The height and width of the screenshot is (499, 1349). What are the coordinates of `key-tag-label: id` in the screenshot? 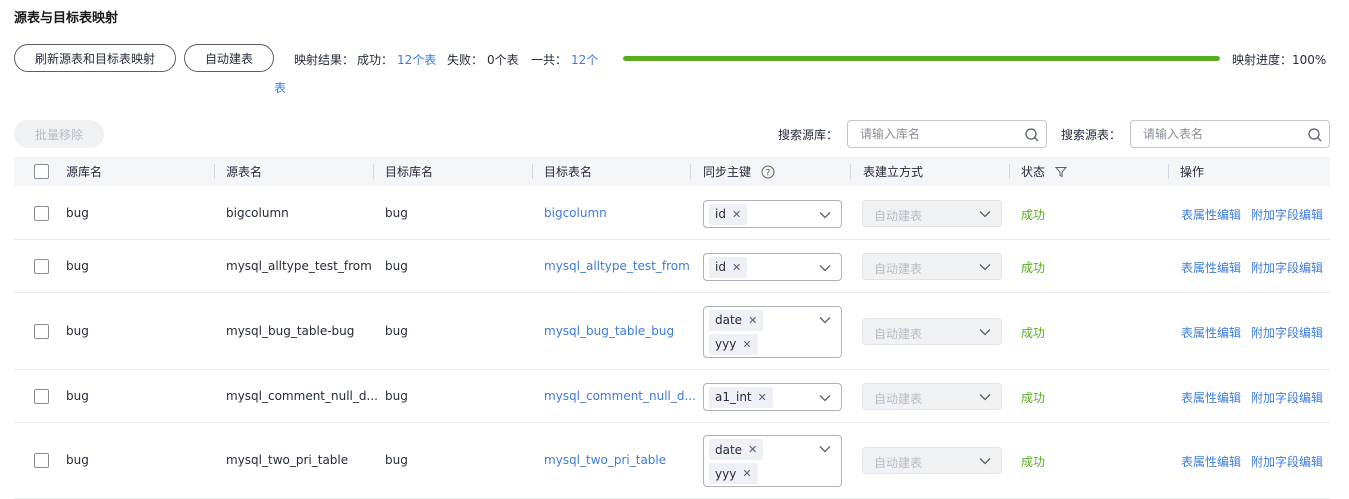 It's located at (720, 267).